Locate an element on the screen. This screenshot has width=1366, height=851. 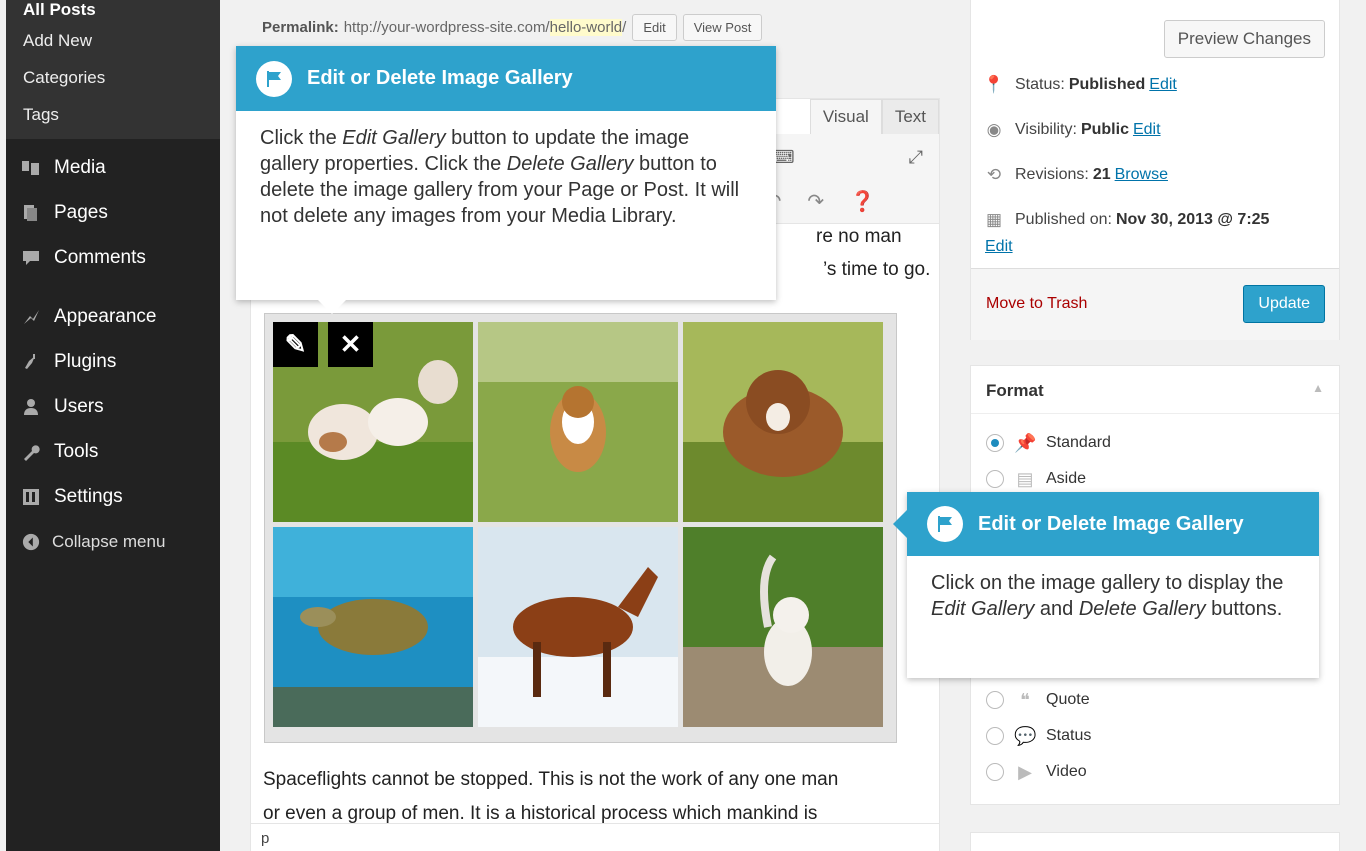
toolbar-row-2: ↶ ↷ ❓ is located at coordinates (820, 201).